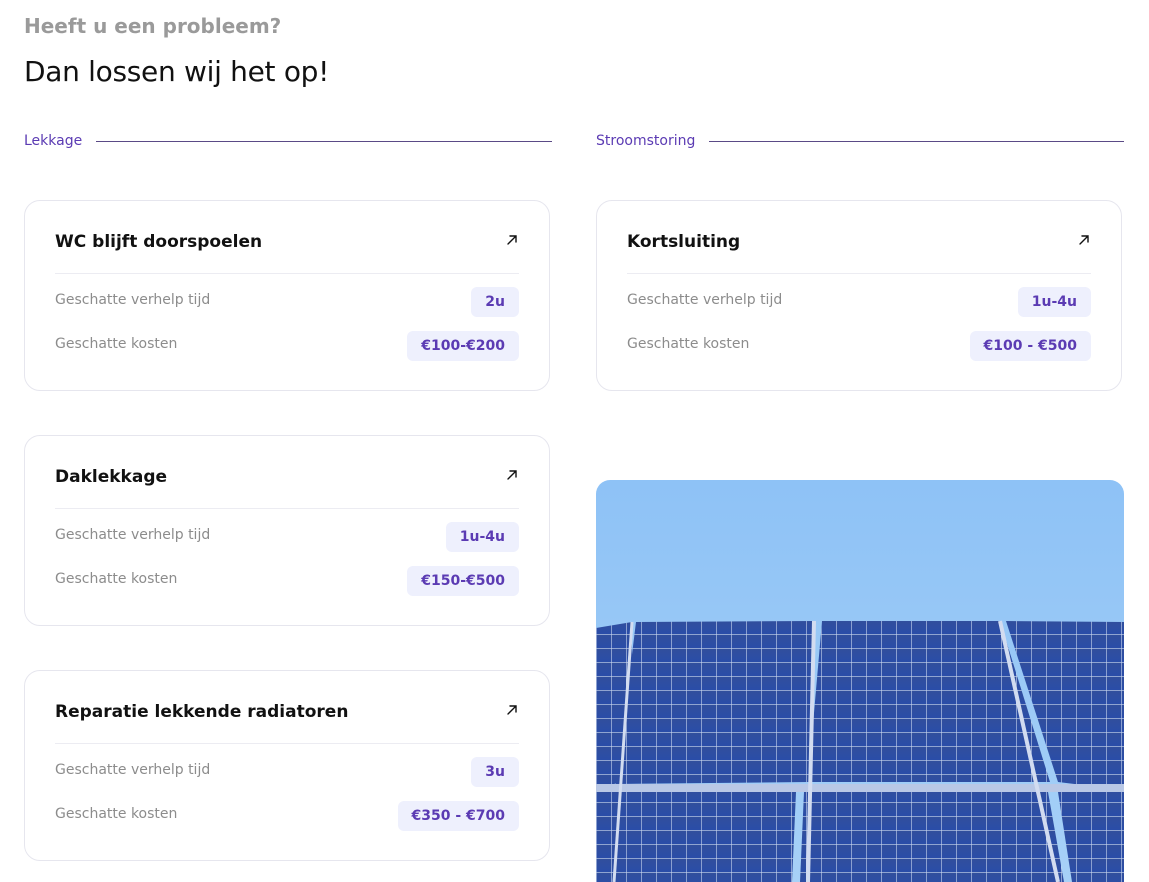 This screenshot has width=1149, height=882. I want to click on card-header: Reparatie lekkende radiatoren, so click(287, 722).